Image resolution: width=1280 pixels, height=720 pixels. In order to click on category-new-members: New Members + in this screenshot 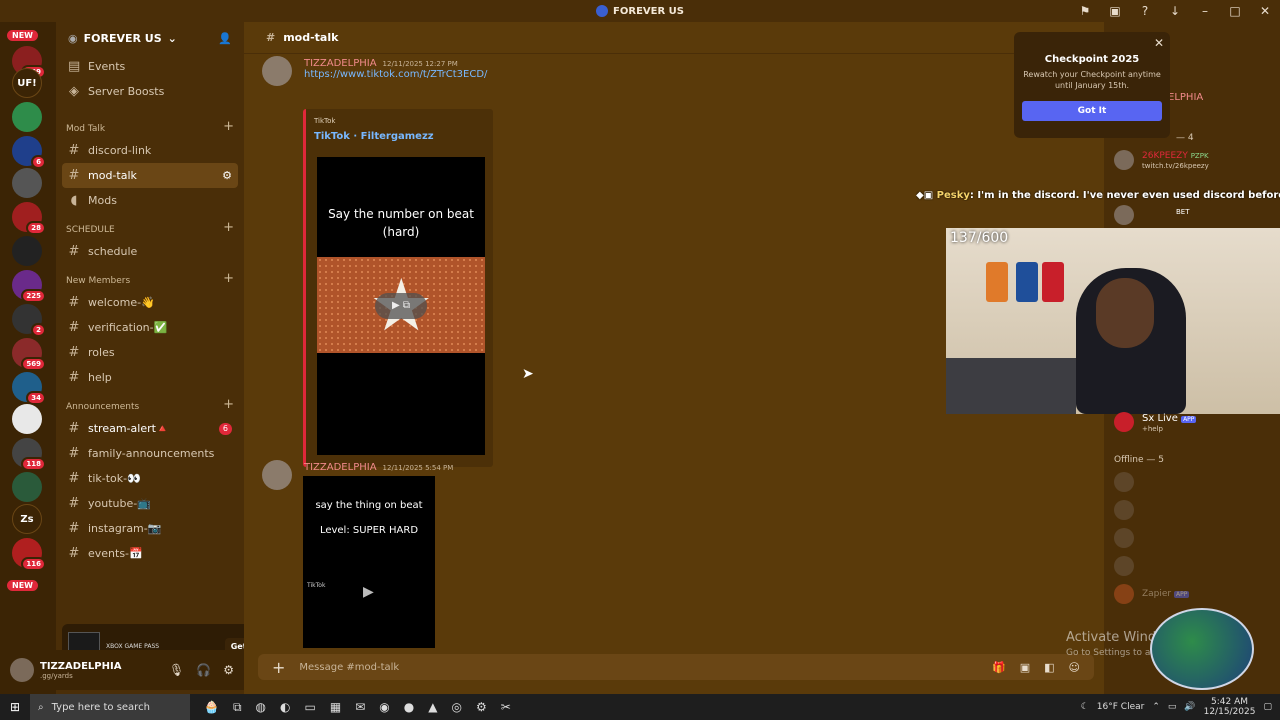, I will do `click(150, 277)`.